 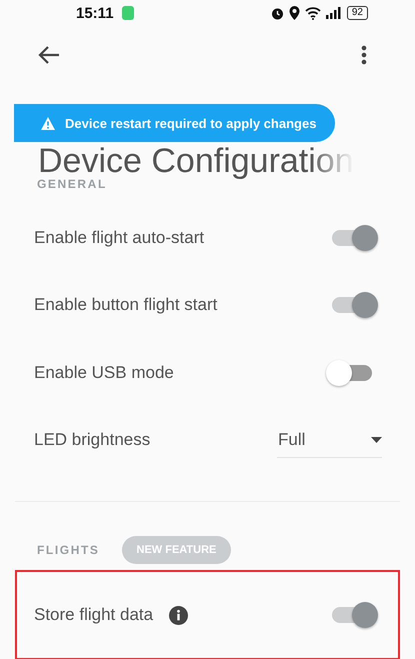 What do you see at coordinates (357, 13) in the screenshot?
I see `battery-level: 92` at bounding box center [357, 13].